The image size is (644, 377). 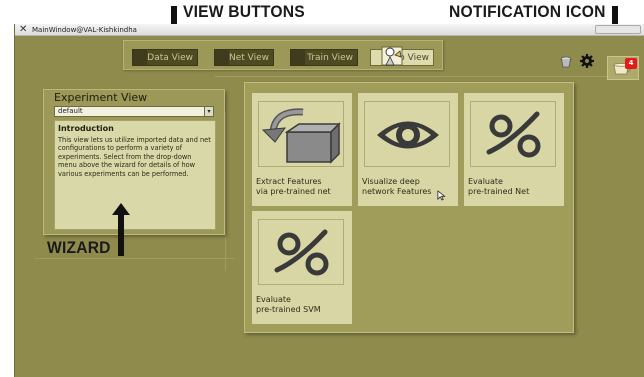 I want to click on evaluate-net-card: Evaluate pre-trained Net, so click(x=514, y=149).